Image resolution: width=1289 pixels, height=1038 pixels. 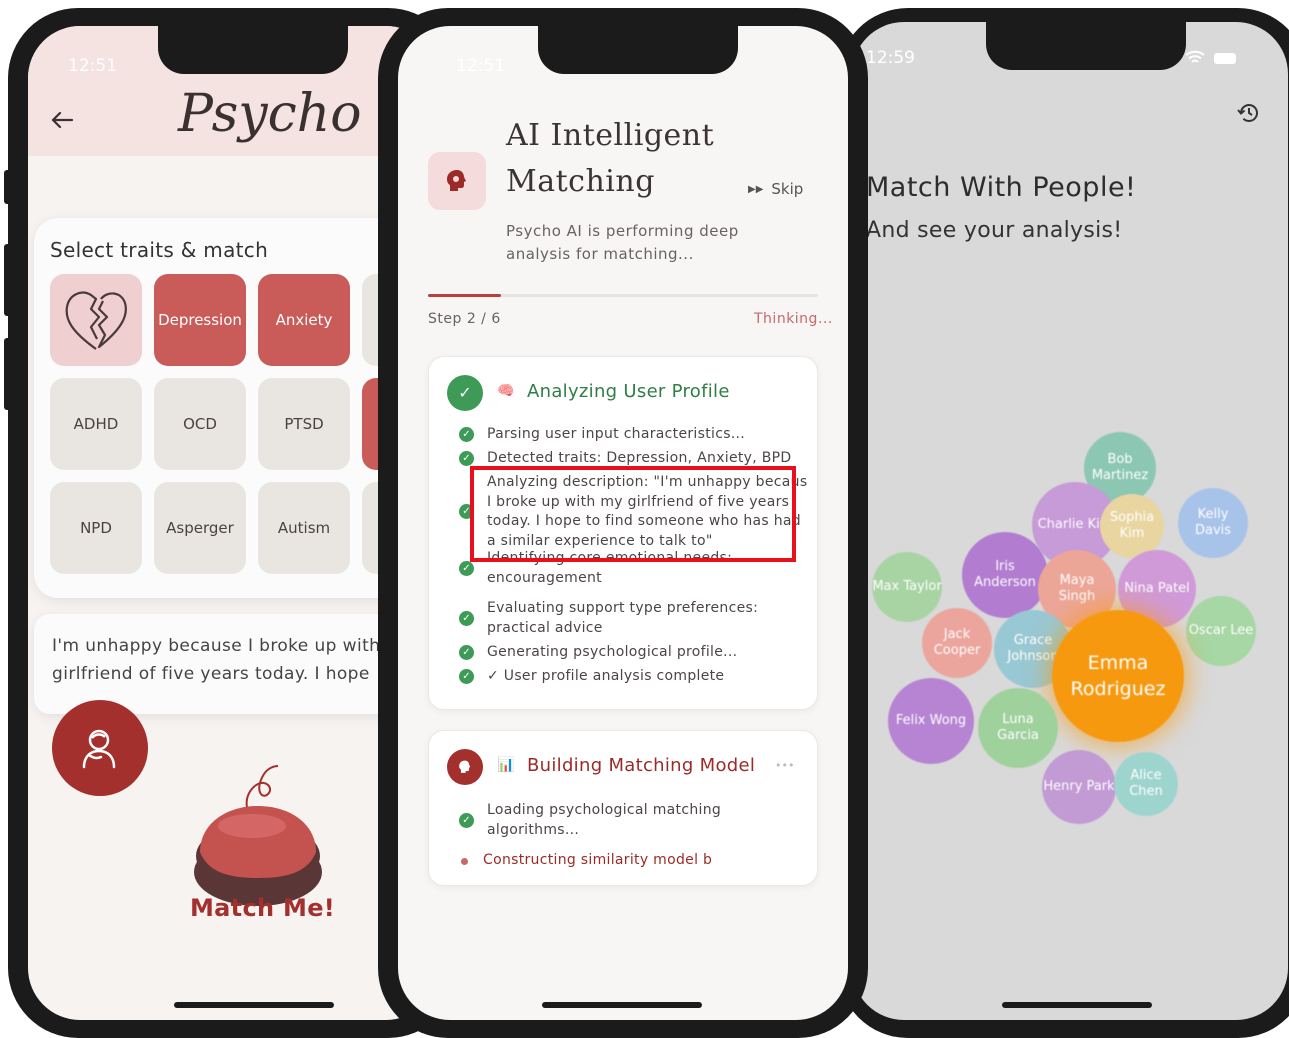 What do you see at coordinates (1249, 115) in the screenshot?
I see `history-icon` at bounding box center [1249, 115].